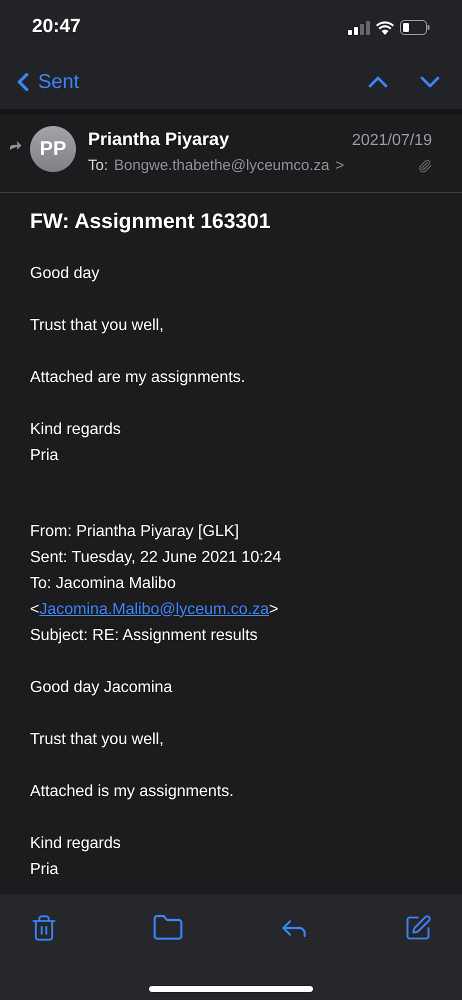  I want to click on body-text: Good day, so click(65, 274).